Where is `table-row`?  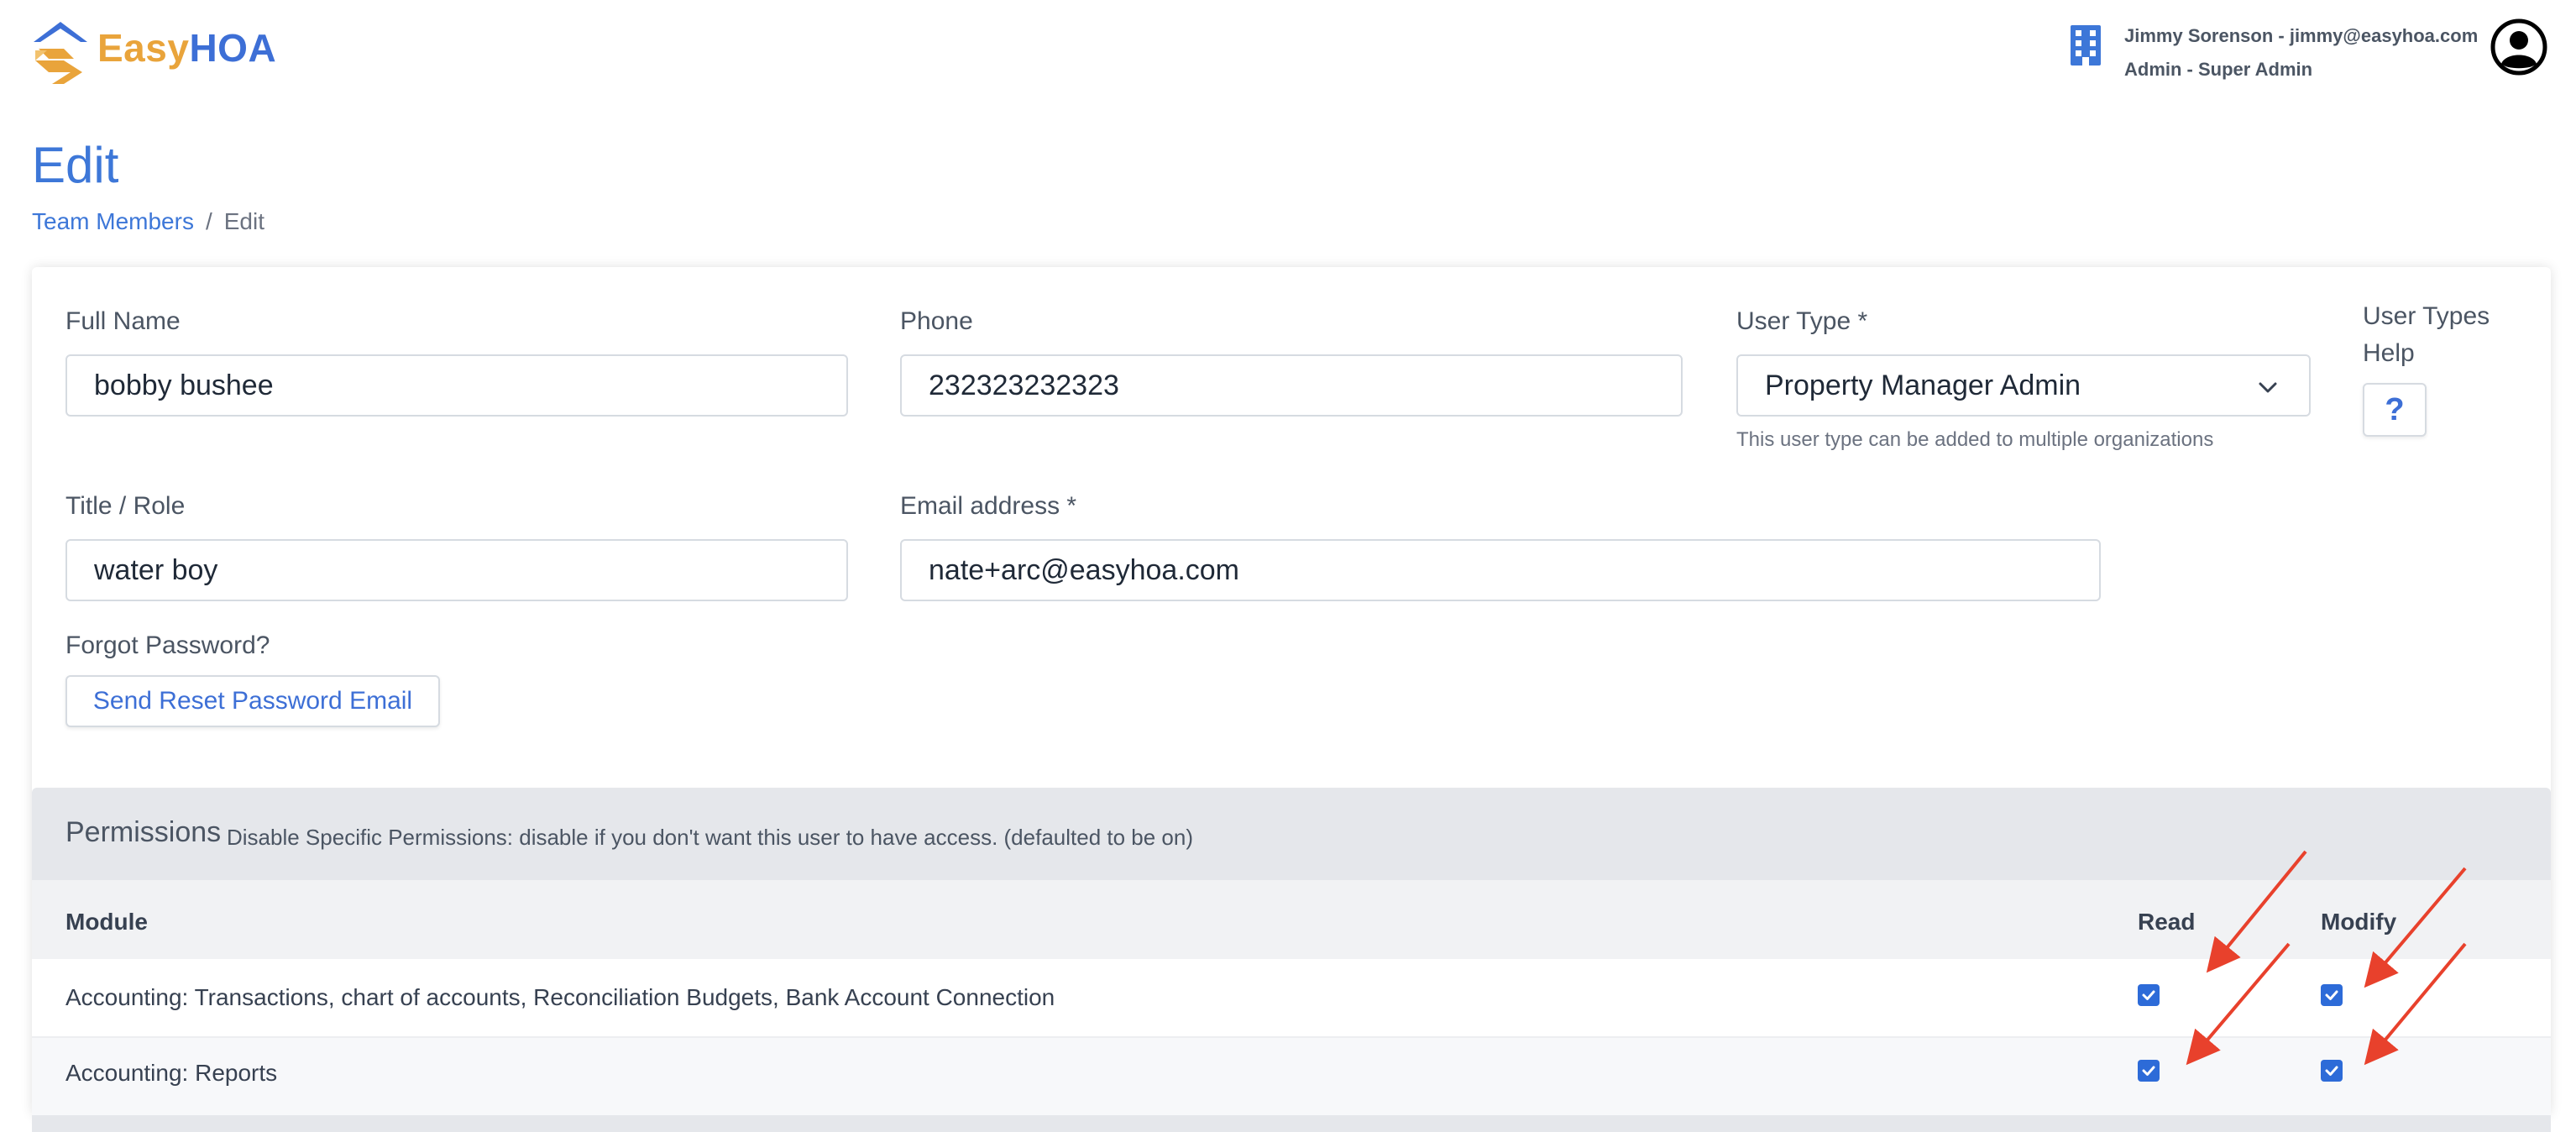
table-row is located at coordinates (1292, 1076).